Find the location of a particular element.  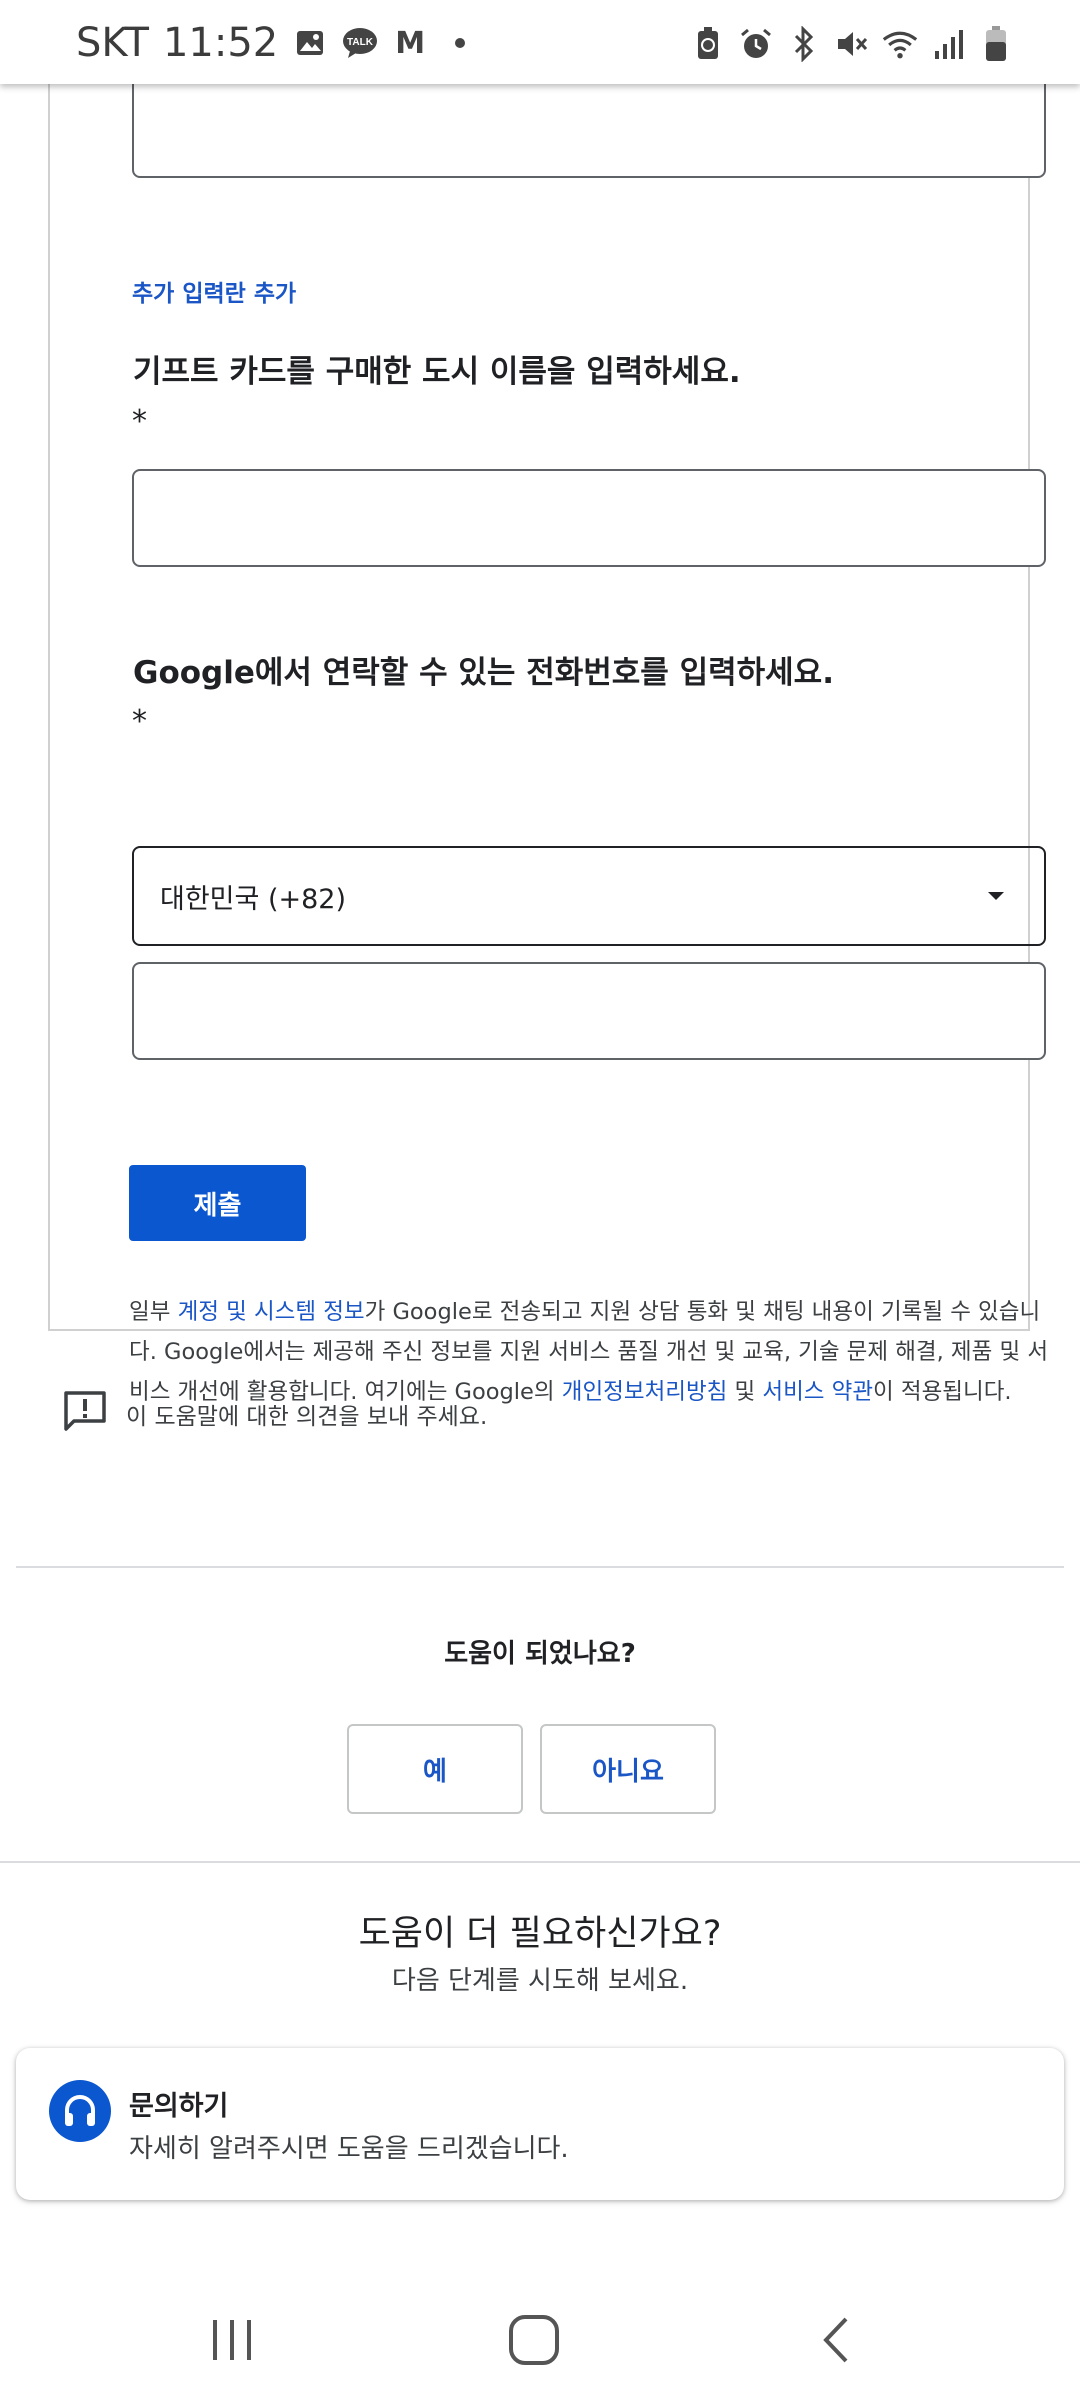

status-left: SKT 11:52 TALK M is located at coordinates (277, 43).